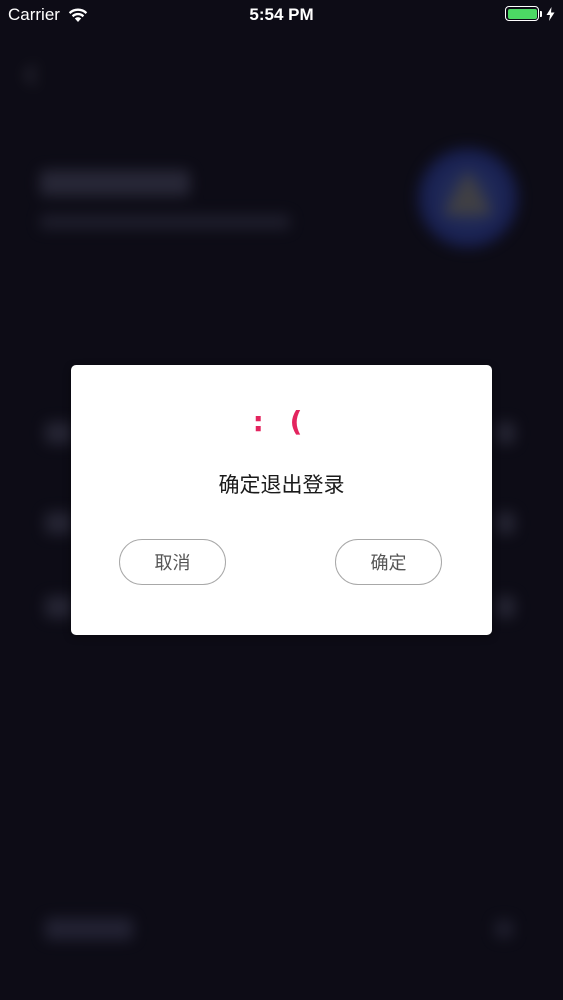 The height and width of the screenshot is (1000, 563). I want to click on status-bar: Carrier 5:54 PM, so click(281, 15).